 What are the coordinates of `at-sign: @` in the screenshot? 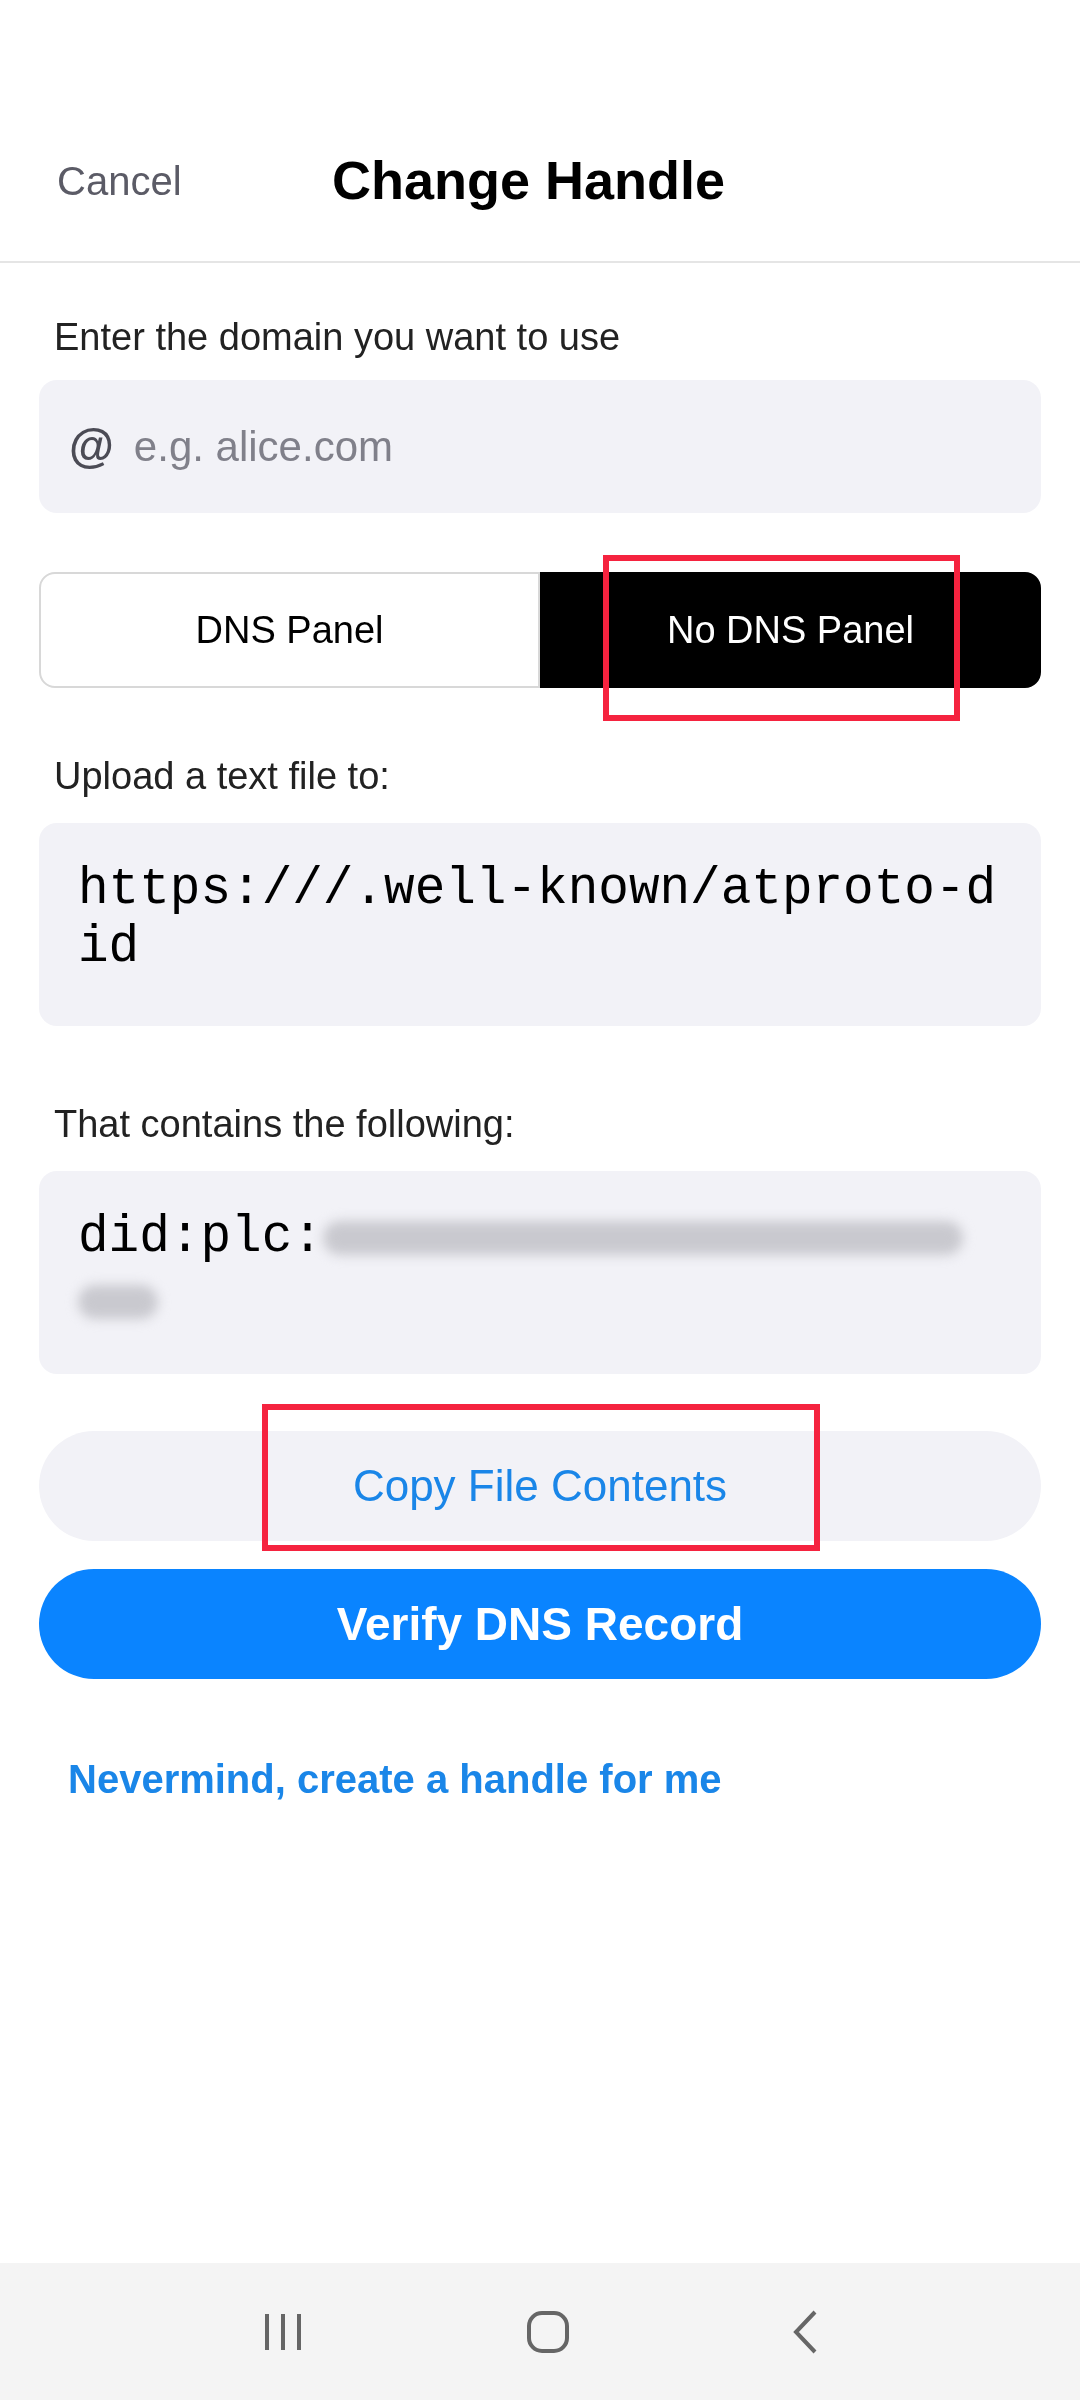 It's located at (91, 446).